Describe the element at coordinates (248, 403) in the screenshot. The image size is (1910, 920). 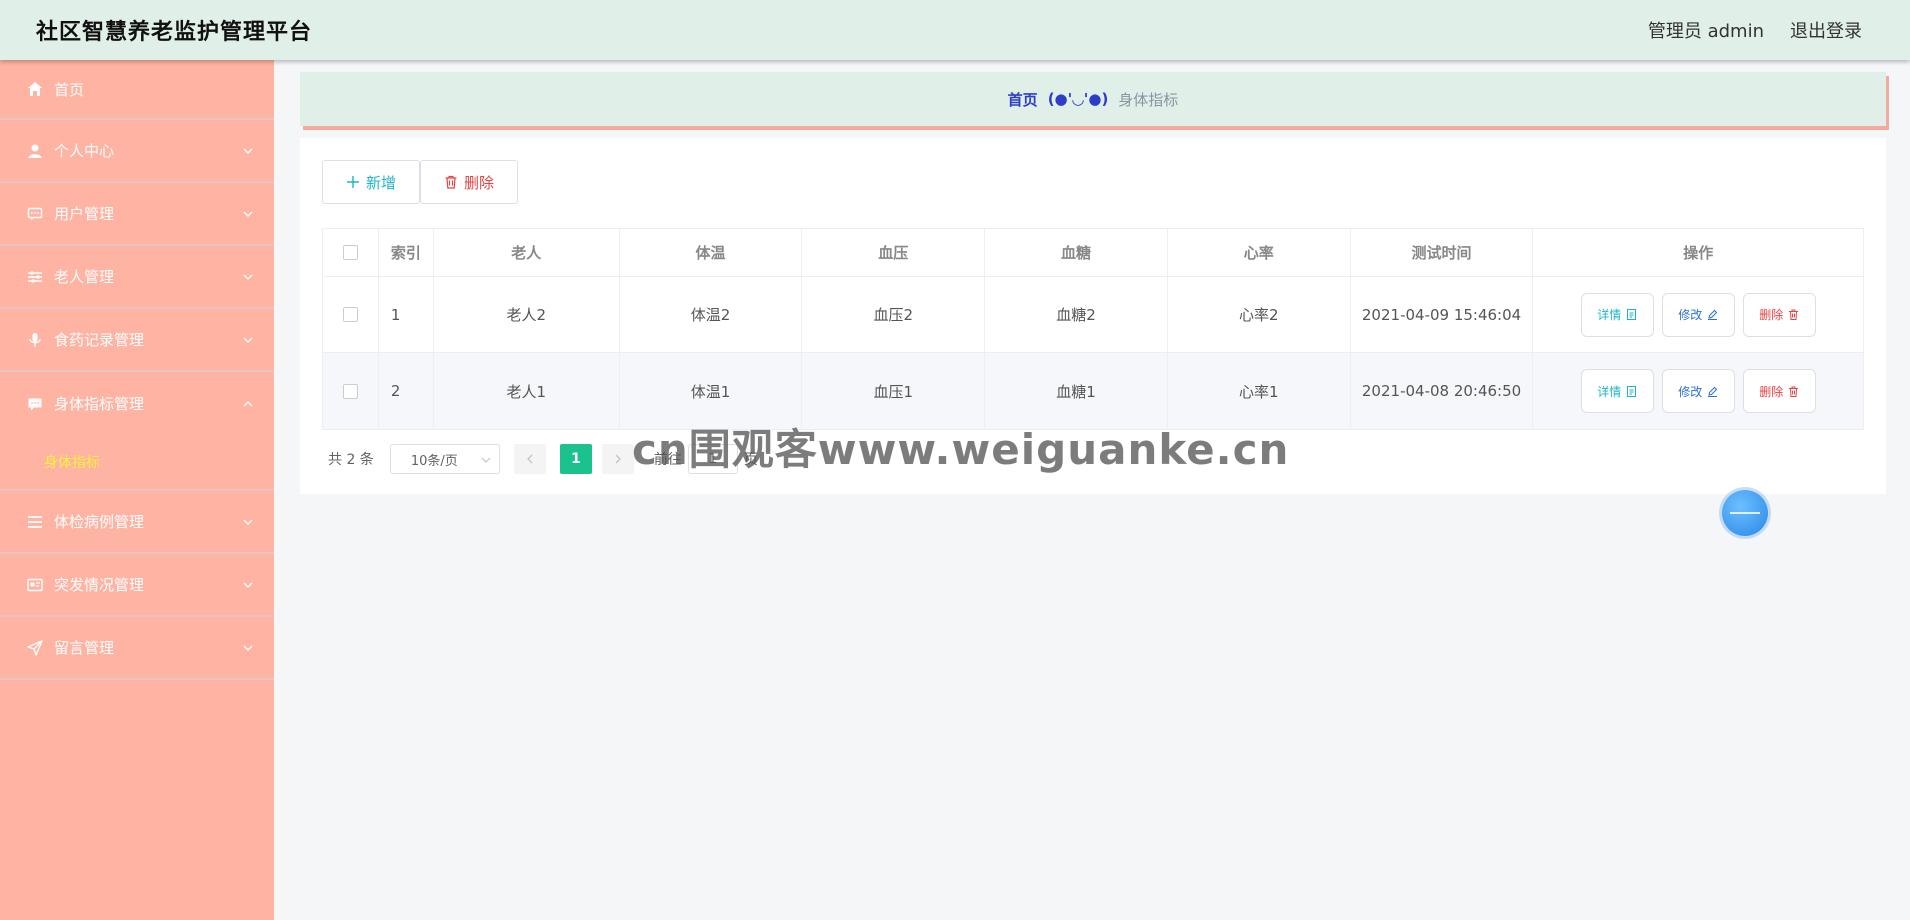
I see `chevron-up-icon` at that location.